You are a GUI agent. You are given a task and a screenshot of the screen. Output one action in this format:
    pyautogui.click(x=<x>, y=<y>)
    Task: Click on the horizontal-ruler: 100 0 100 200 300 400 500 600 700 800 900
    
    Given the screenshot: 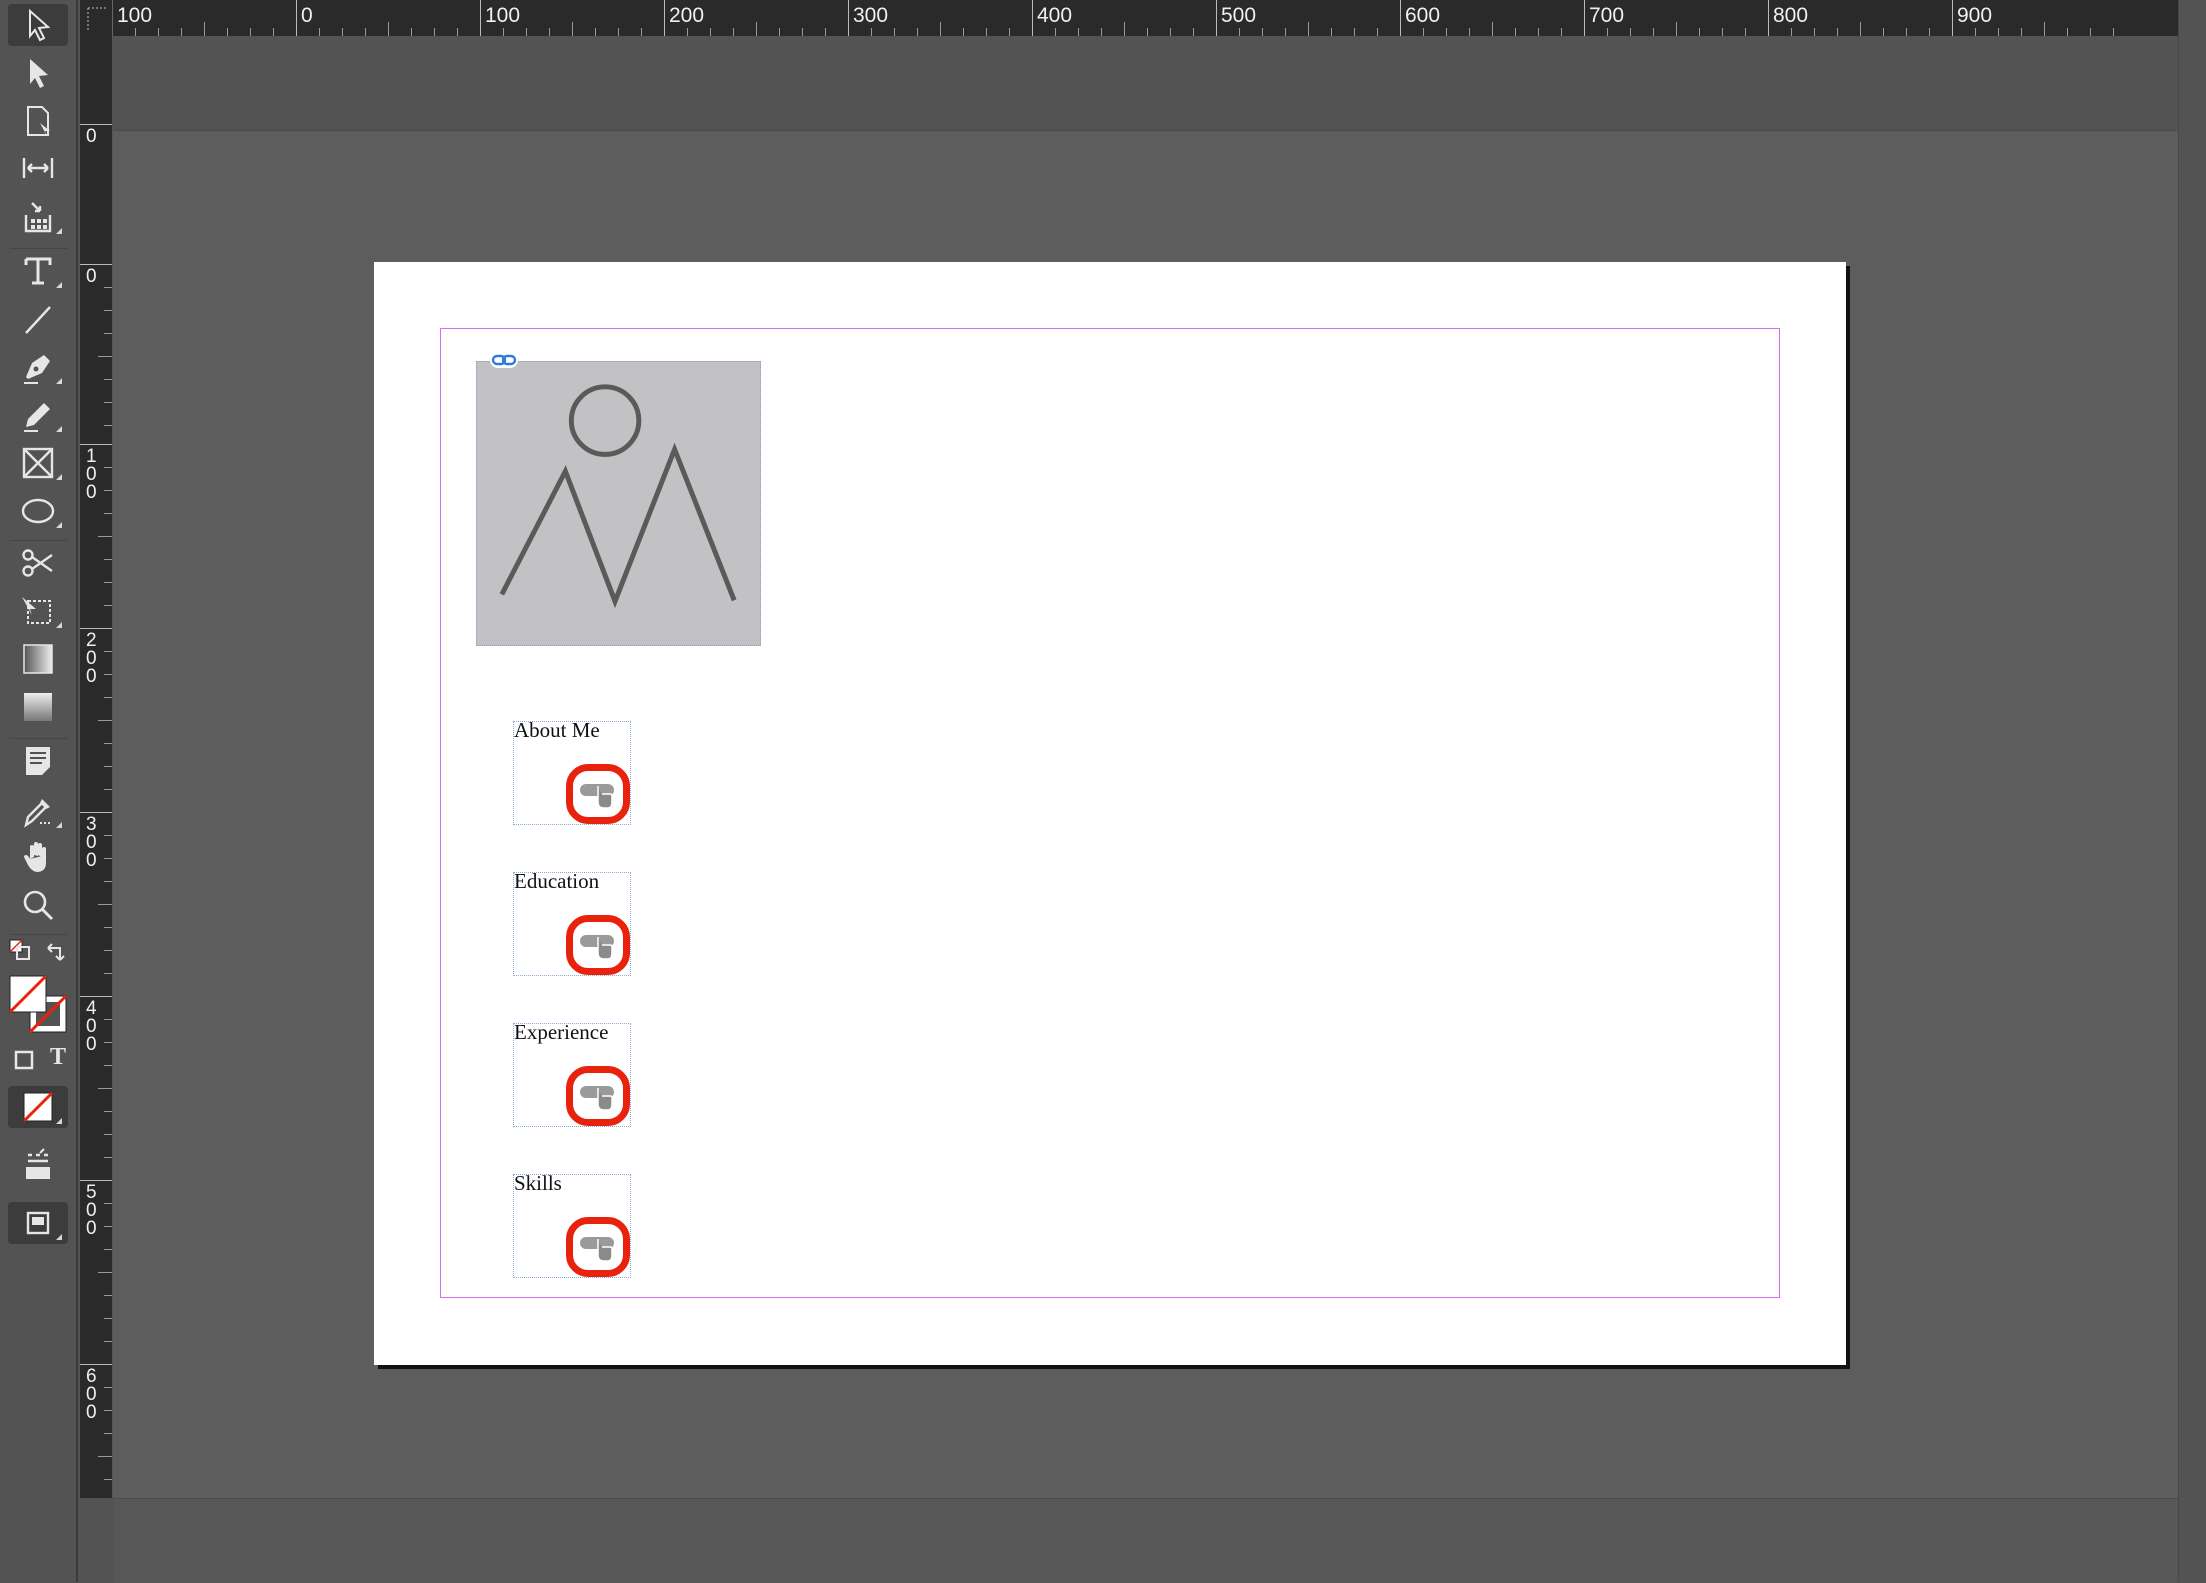 What is the action you would take?
    pyautogui.click(x=1129, y=18)
    